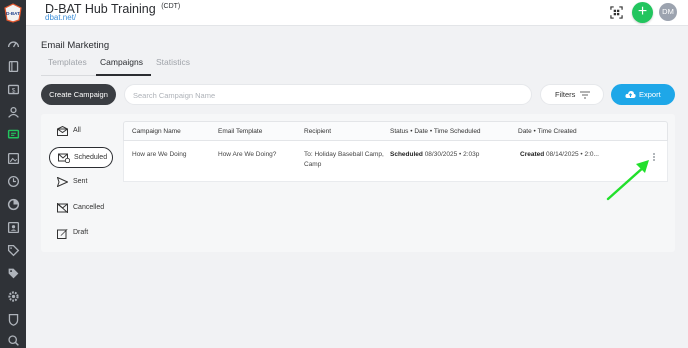 The width and height of the screenshot is (688, 348). What do you see at coordinates (13, 204) in the screenshot?
I see `pie-chart-icon` at bounding box center [13, 204].